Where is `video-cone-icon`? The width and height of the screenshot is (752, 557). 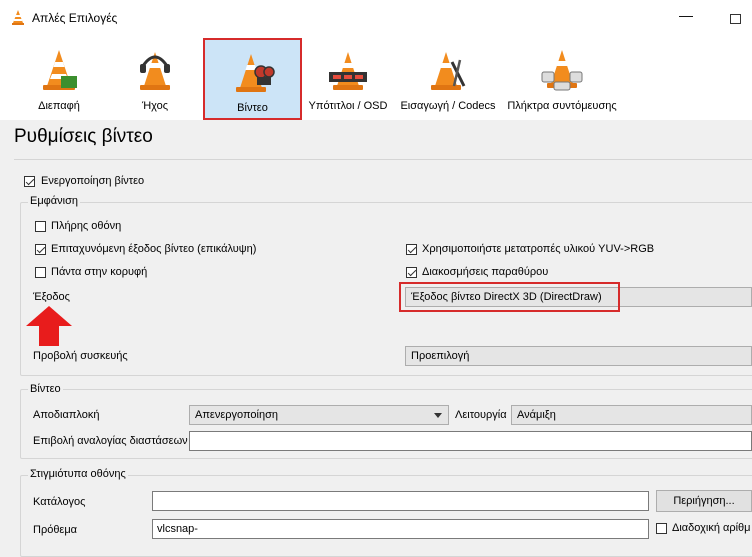
video-cone-icon is located at coordinates (255, 73).